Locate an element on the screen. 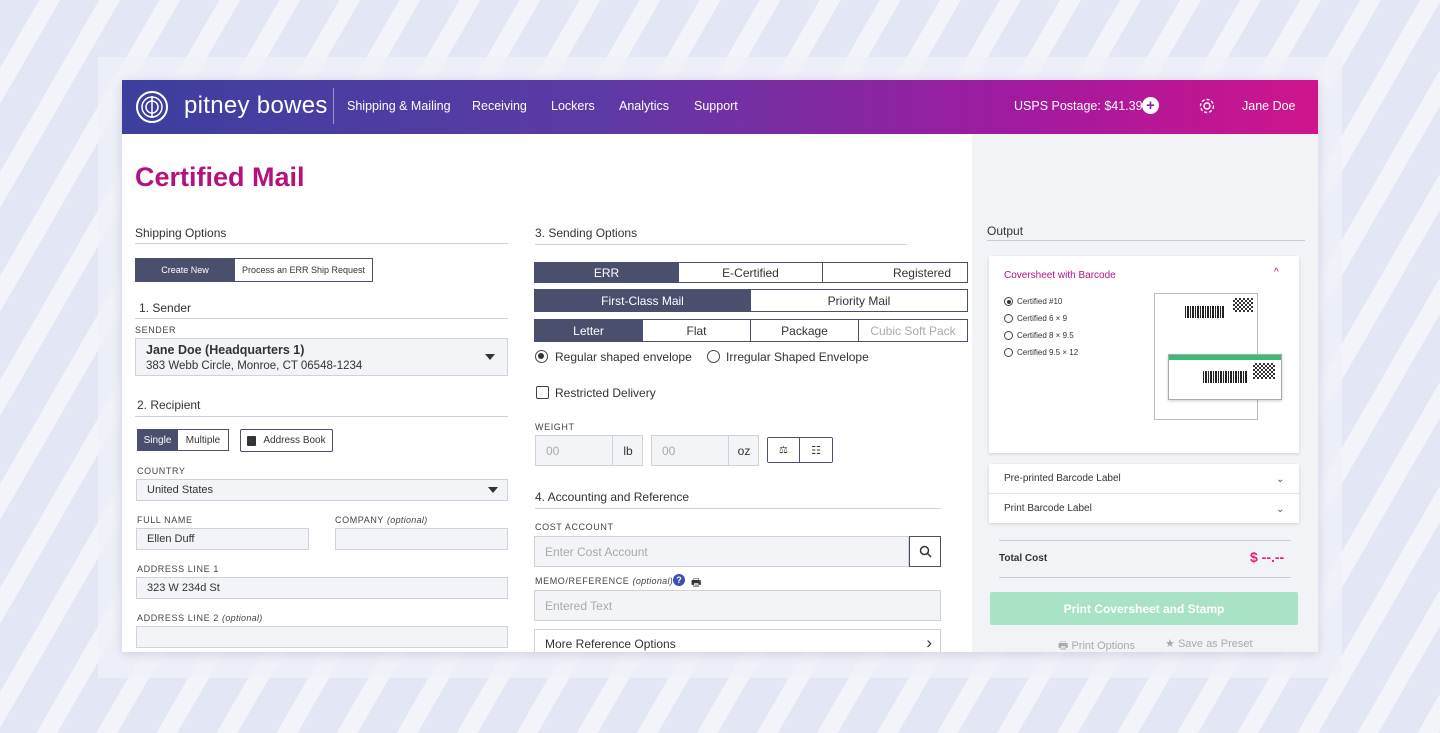 This screenshot has width=1440, height=733. sender-label: SENDER is located at coordinates (156, 330).